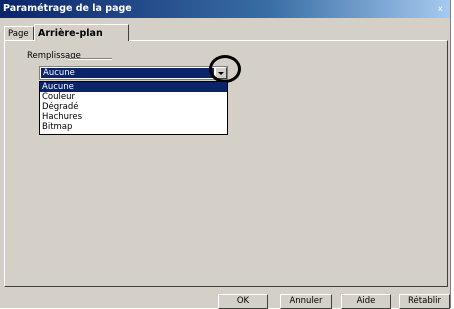 This screenshot has height=309, width=454. I want to click on tab-arriere-plan: Arrière-plan, so click(81, 32).